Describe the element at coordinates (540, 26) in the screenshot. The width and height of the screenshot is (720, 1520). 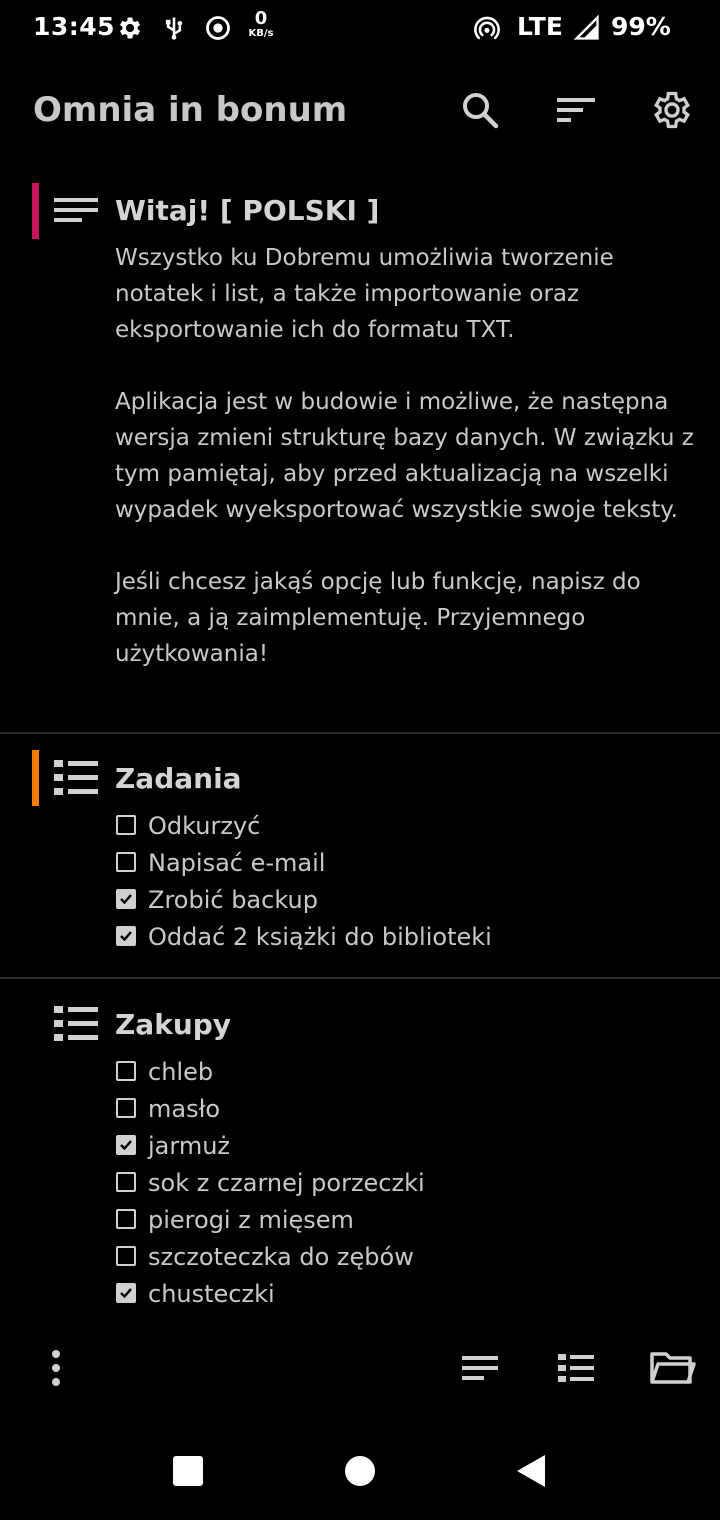
I see `network-type: LTE` at that location.